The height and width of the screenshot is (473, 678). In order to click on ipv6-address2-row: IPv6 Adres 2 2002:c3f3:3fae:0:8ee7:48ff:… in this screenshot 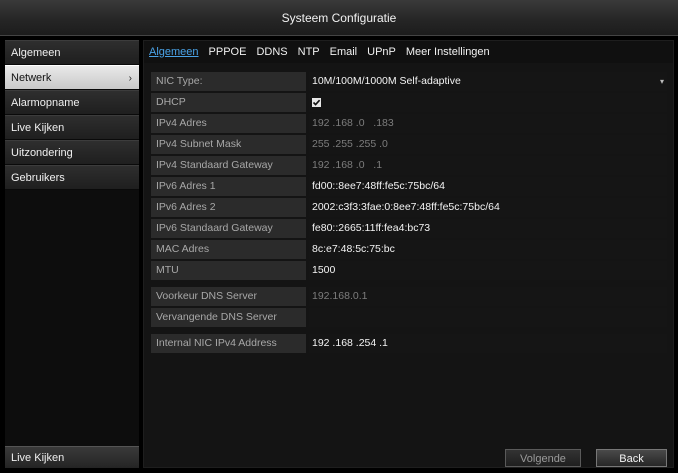, I will do `click(409, 207)`.